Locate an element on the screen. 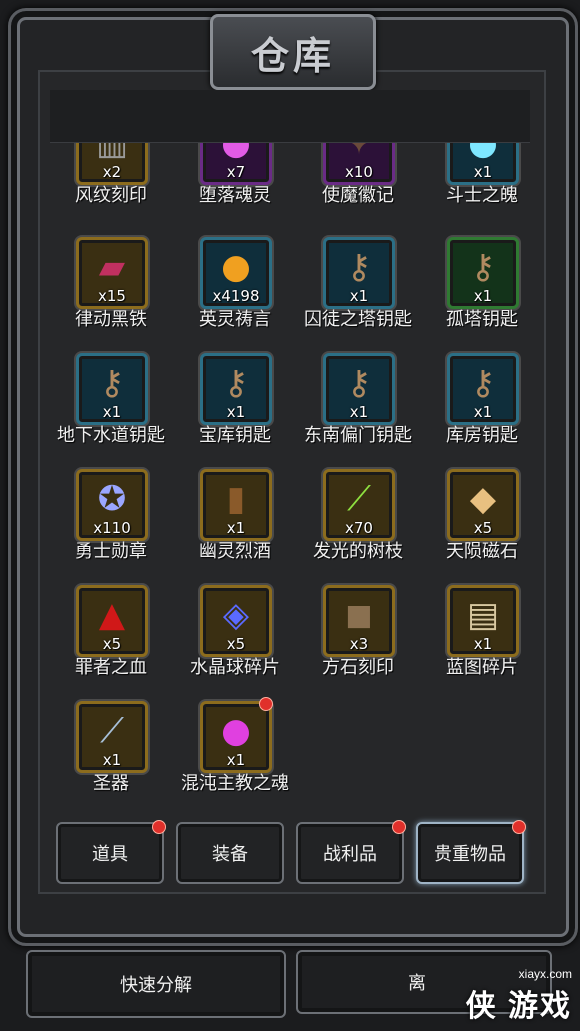  item-icon: ● is located at coordinates (236, 267).